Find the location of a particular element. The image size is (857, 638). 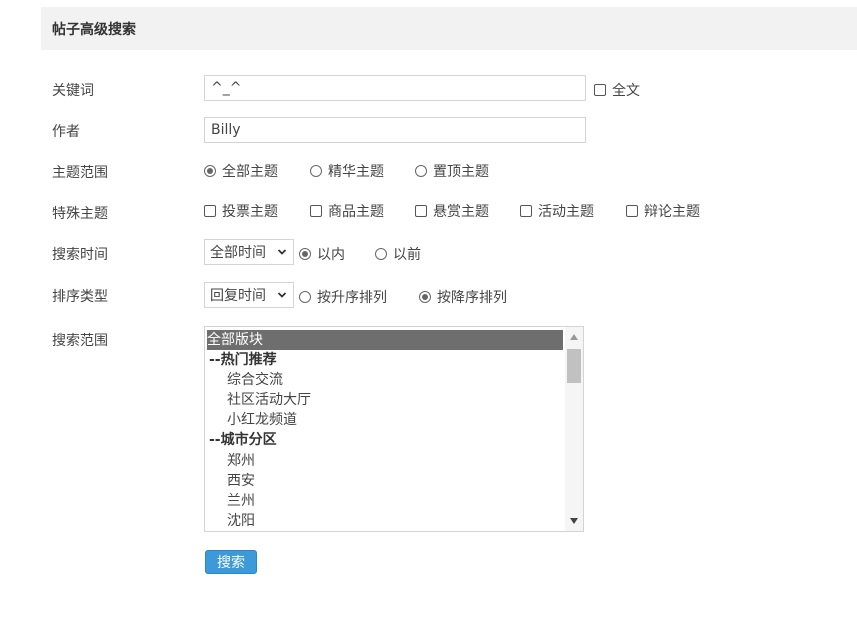

keyword-input is located at coordinates (395, 88).